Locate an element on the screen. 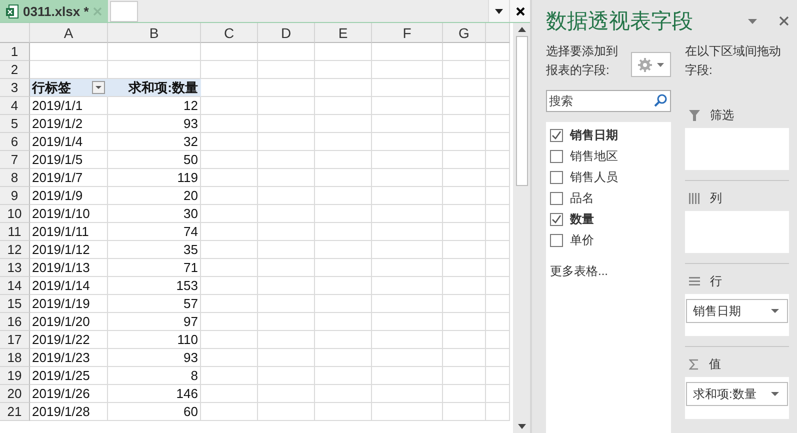 Image resolution: width=797 pixels, height=433 pixels. column-header: G is located at coordinates (464, 33).